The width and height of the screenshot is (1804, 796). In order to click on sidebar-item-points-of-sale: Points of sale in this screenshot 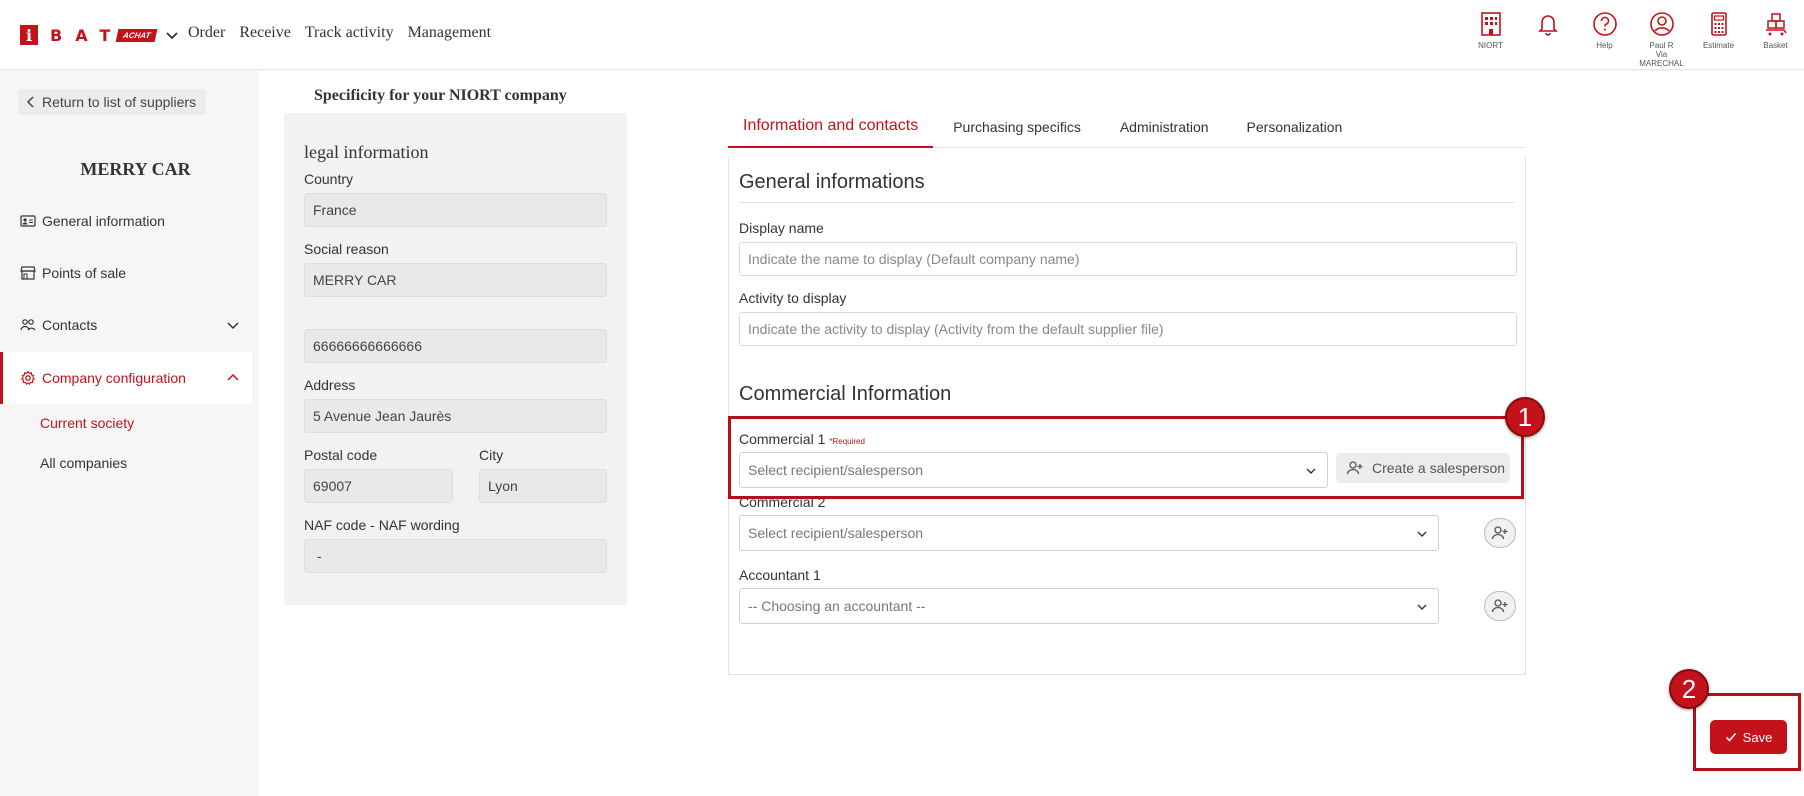, I will do `click(126, 273)`.